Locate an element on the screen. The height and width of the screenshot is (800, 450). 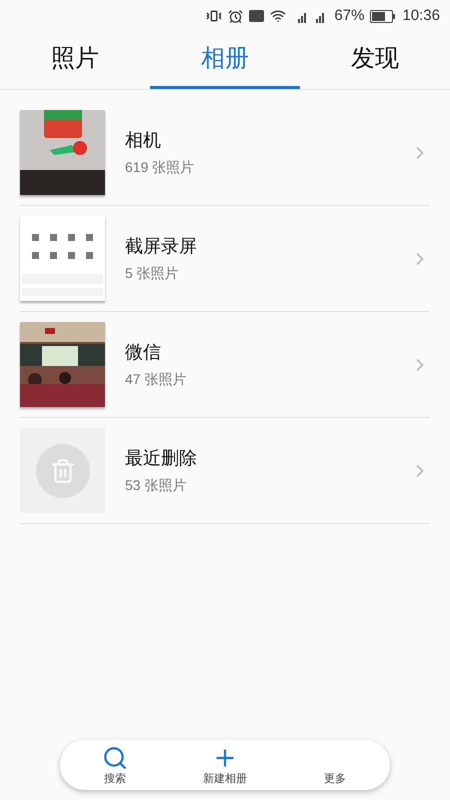
album-row: 相机 619 张照片 is located at coordinates (225, 153).